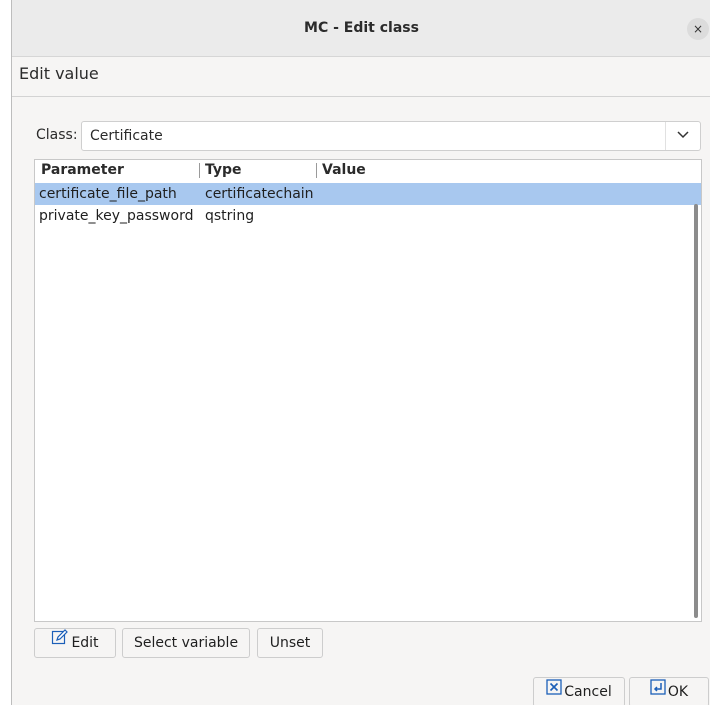 The height and width of the screenshot is (705, 710). What do you see at coordinates (554, 691) in the screenshot?
I see `x-box-icon` at bounding box center [554, 691].